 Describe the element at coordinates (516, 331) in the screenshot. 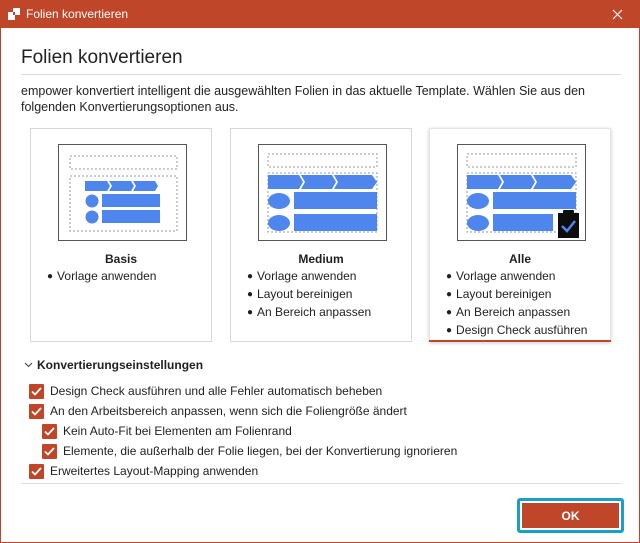

I see `list-item: Design Check ausführen` at that location.